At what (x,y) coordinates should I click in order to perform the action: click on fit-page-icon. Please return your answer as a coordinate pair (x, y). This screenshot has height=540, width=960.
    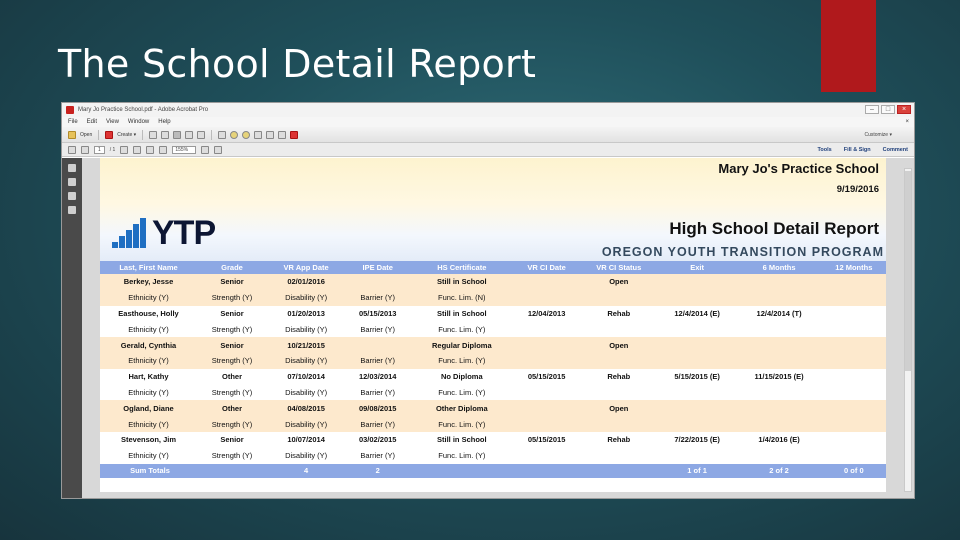
    Looking at the image, I should click on (205, 149).